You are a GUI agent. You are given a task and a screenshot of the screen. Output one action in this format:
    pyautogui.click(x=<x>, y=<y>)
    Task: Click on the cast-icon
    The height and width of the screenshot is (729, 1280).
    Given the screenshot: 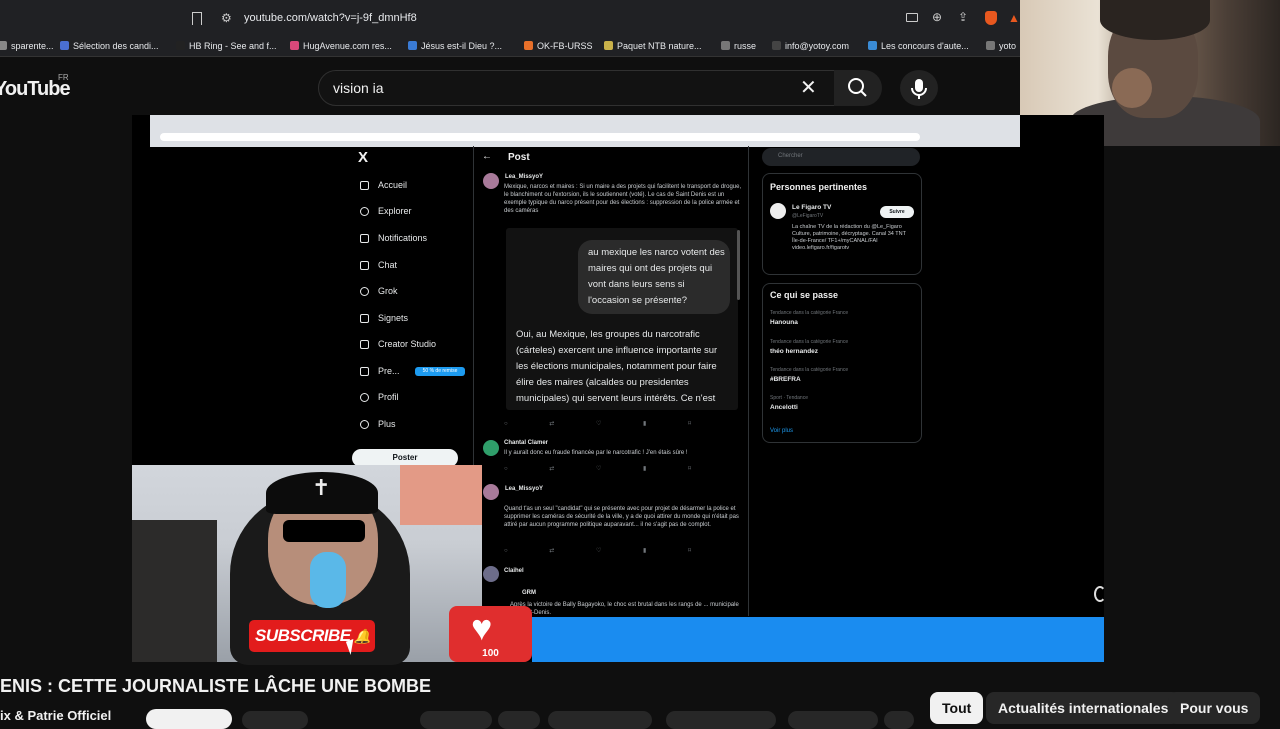 What is the action you would take?
    pyautogui.click(x=912, y=17)
    